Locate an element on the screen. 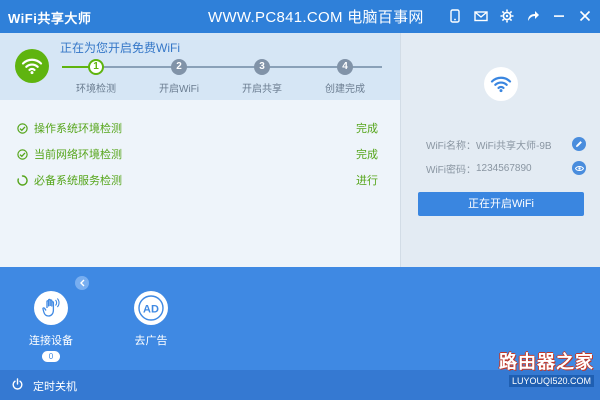 The height and width of the screenshot is (400, 600). minimize-icon is located at coordinates (559, 16).